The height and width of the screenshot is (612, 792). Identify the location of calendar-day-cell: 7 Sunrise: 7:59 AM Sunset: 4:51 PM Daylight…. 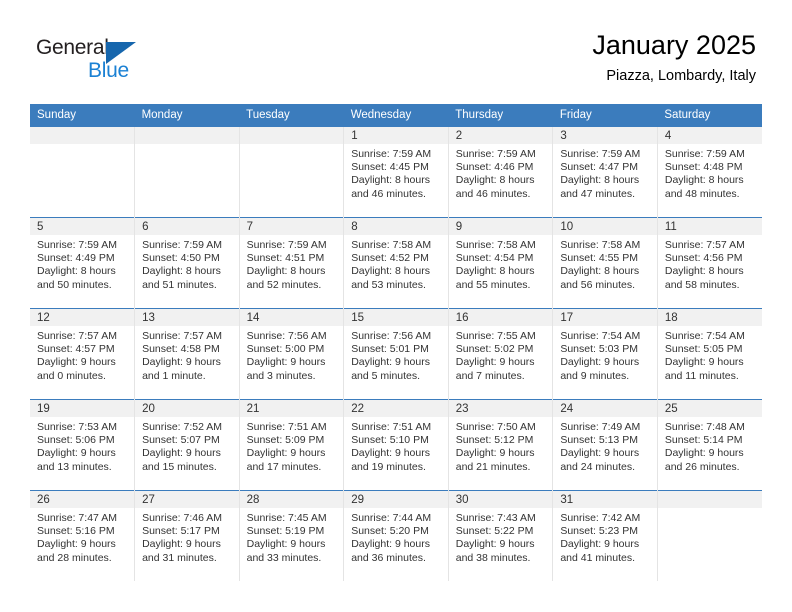
(292, 263).